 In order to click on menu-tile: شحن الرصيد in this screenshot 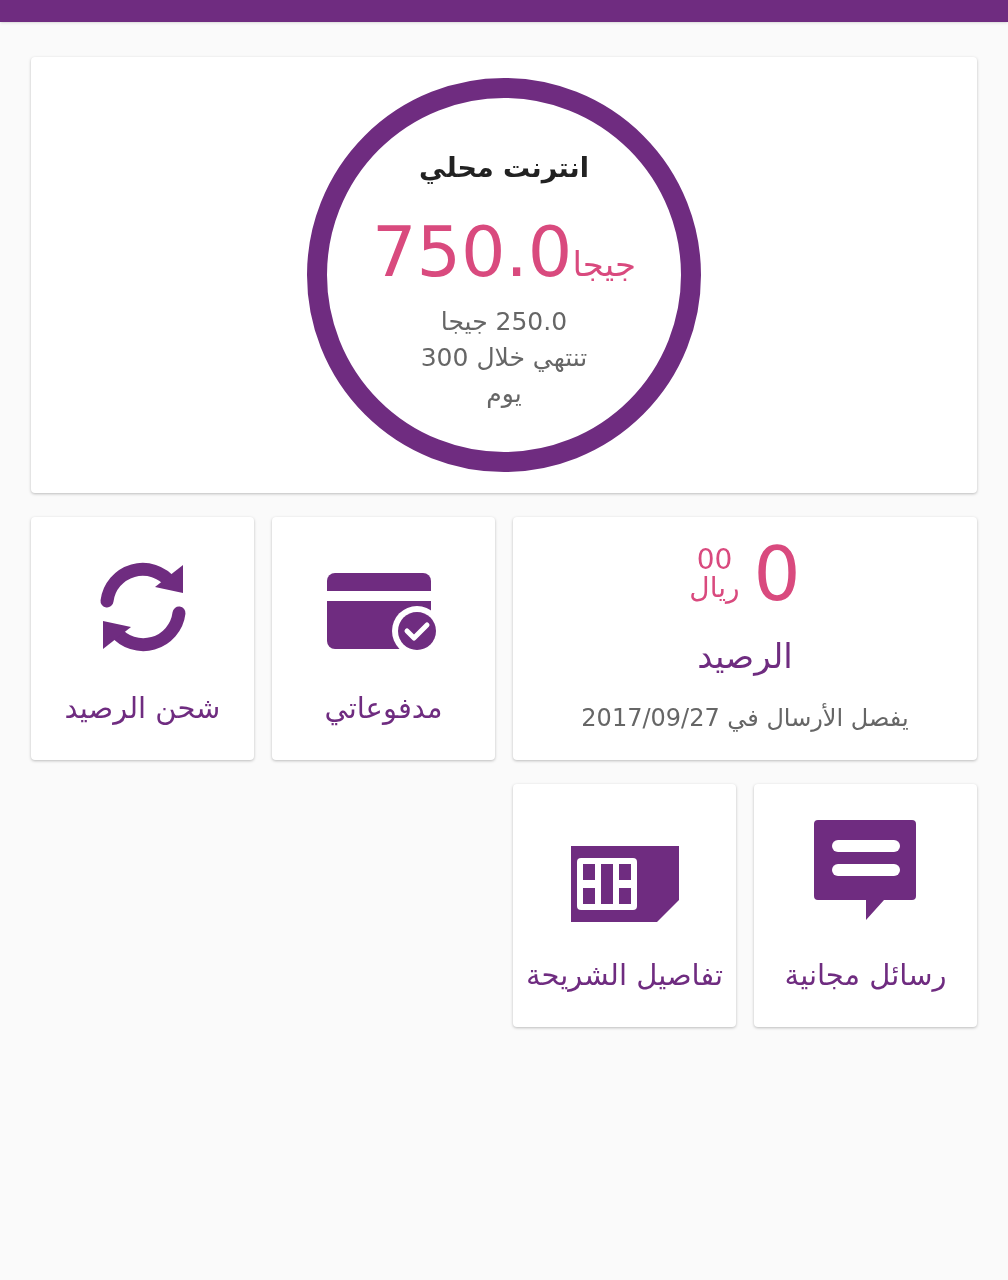, I will do `click(142, 638)`.